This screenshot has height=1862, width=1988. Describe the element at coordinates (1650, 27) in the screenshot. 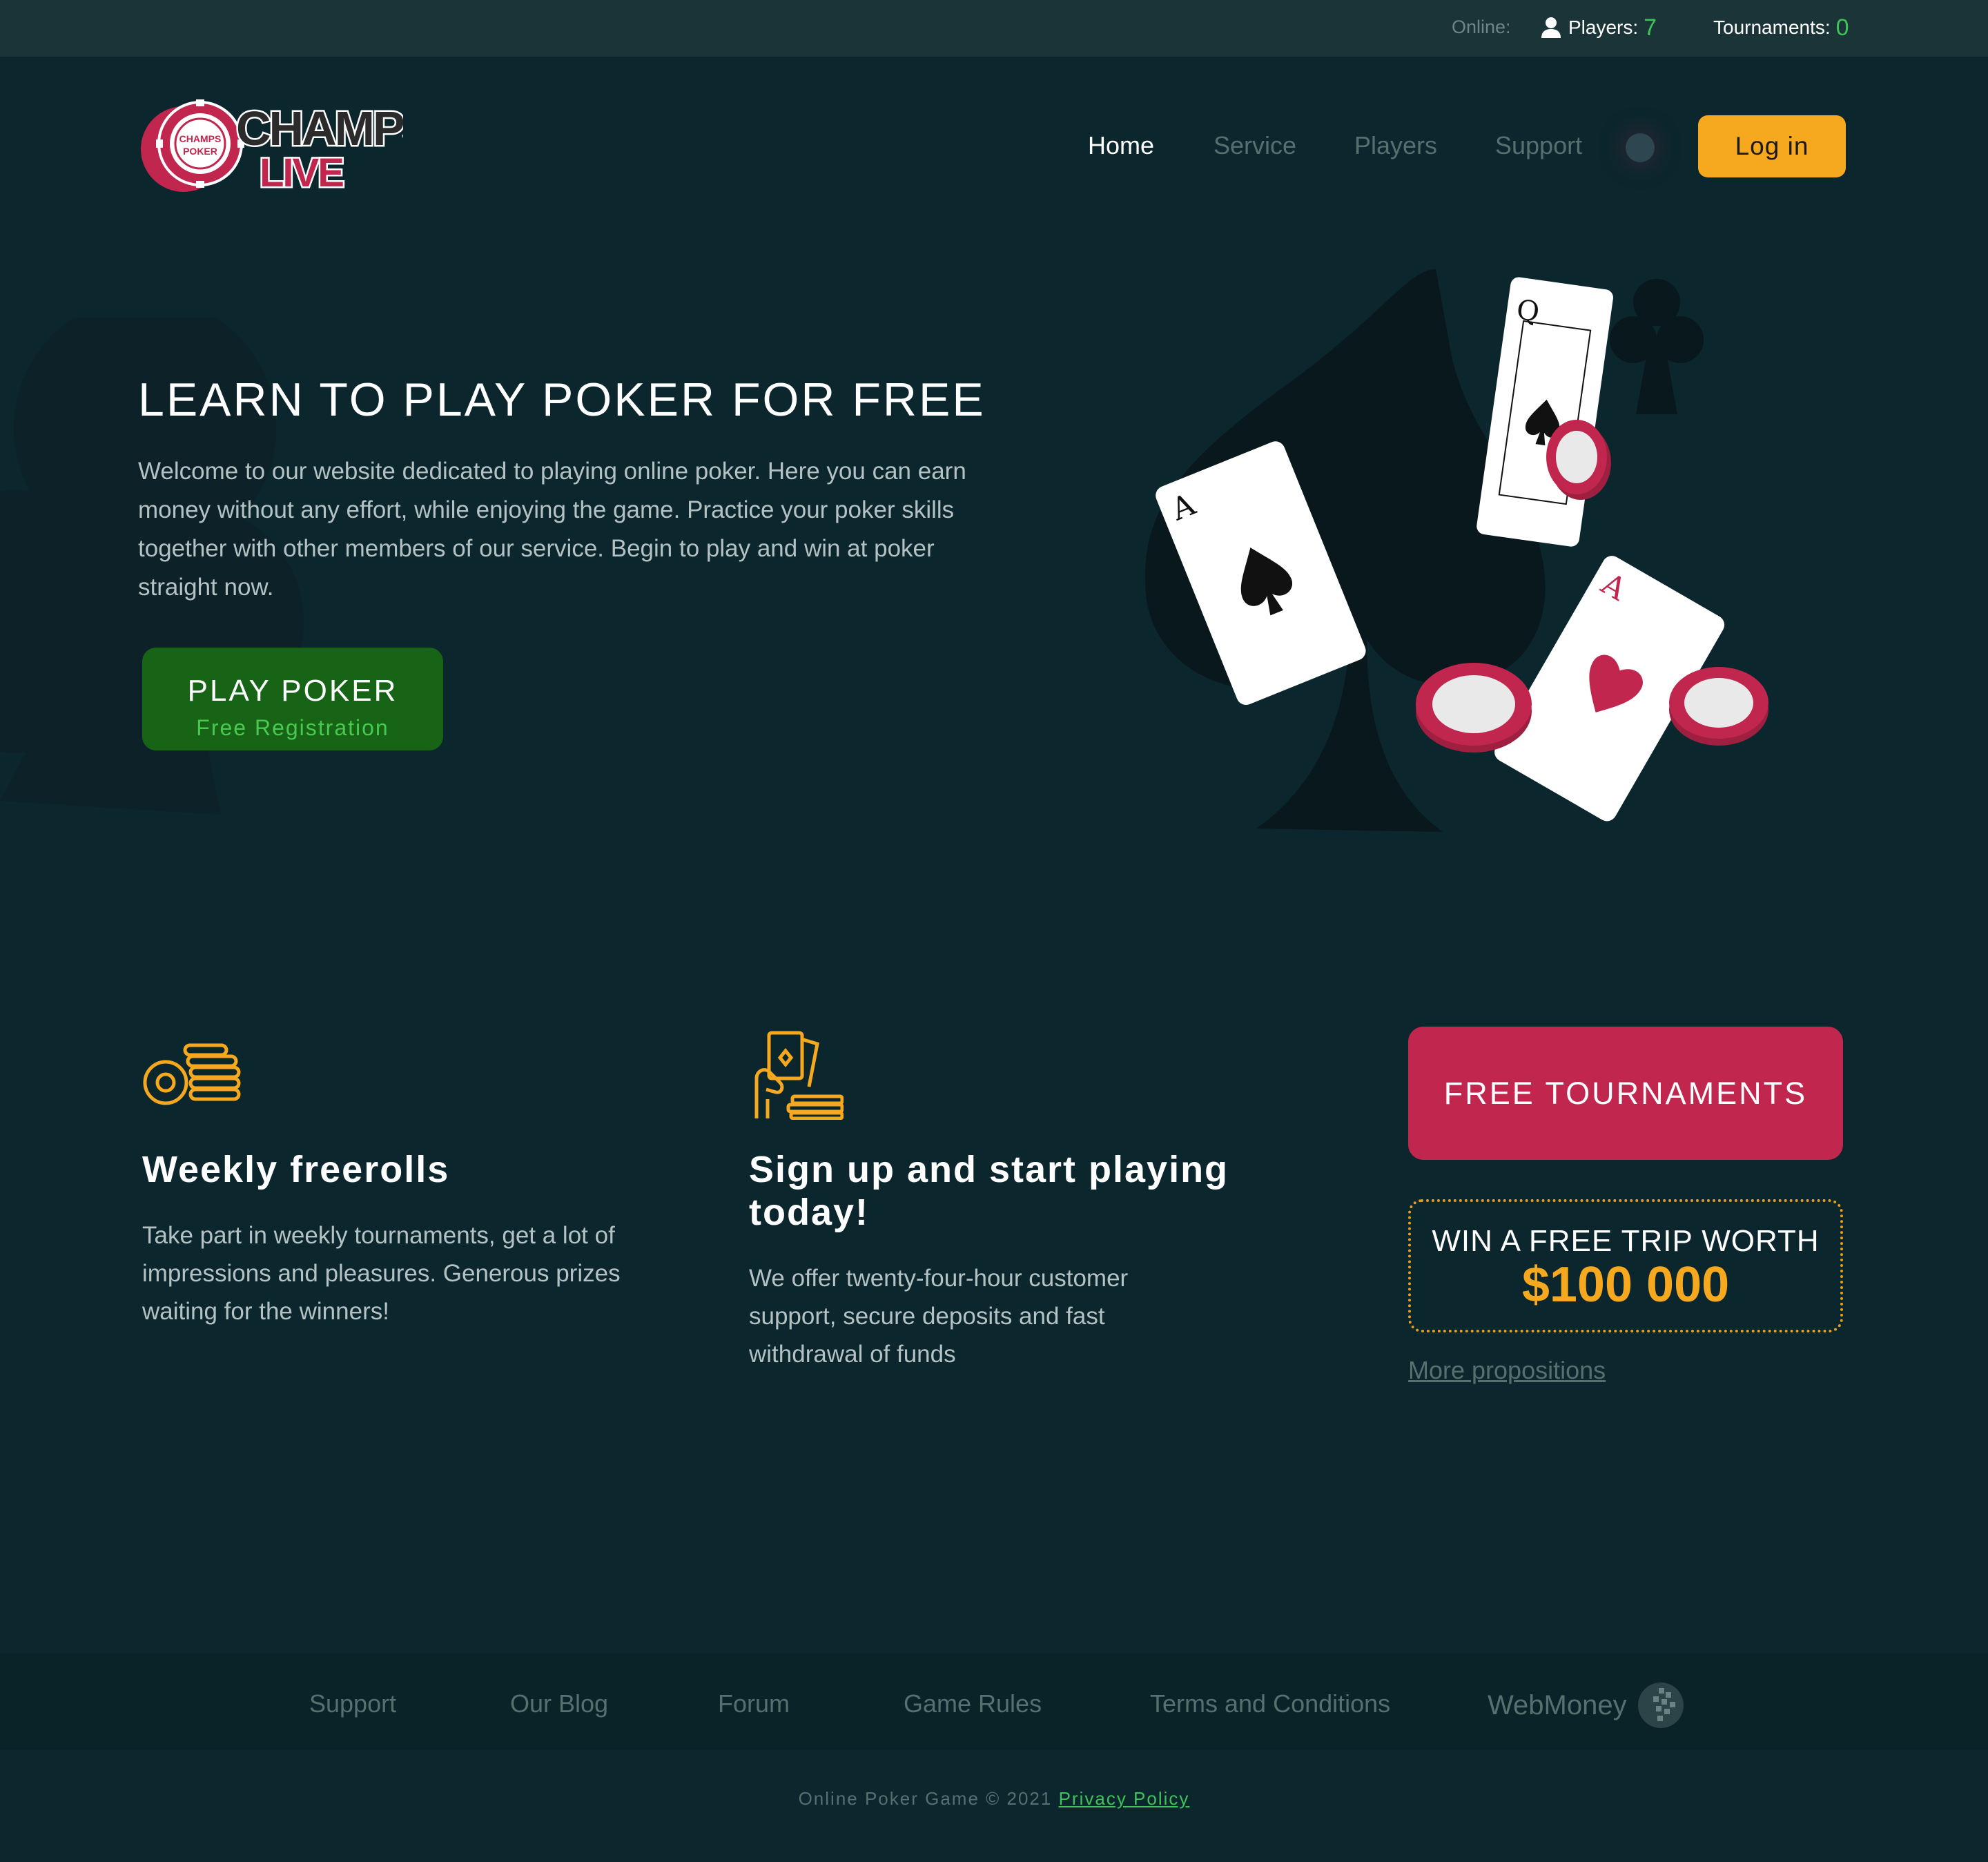

I see `players-count: 7` at that location.